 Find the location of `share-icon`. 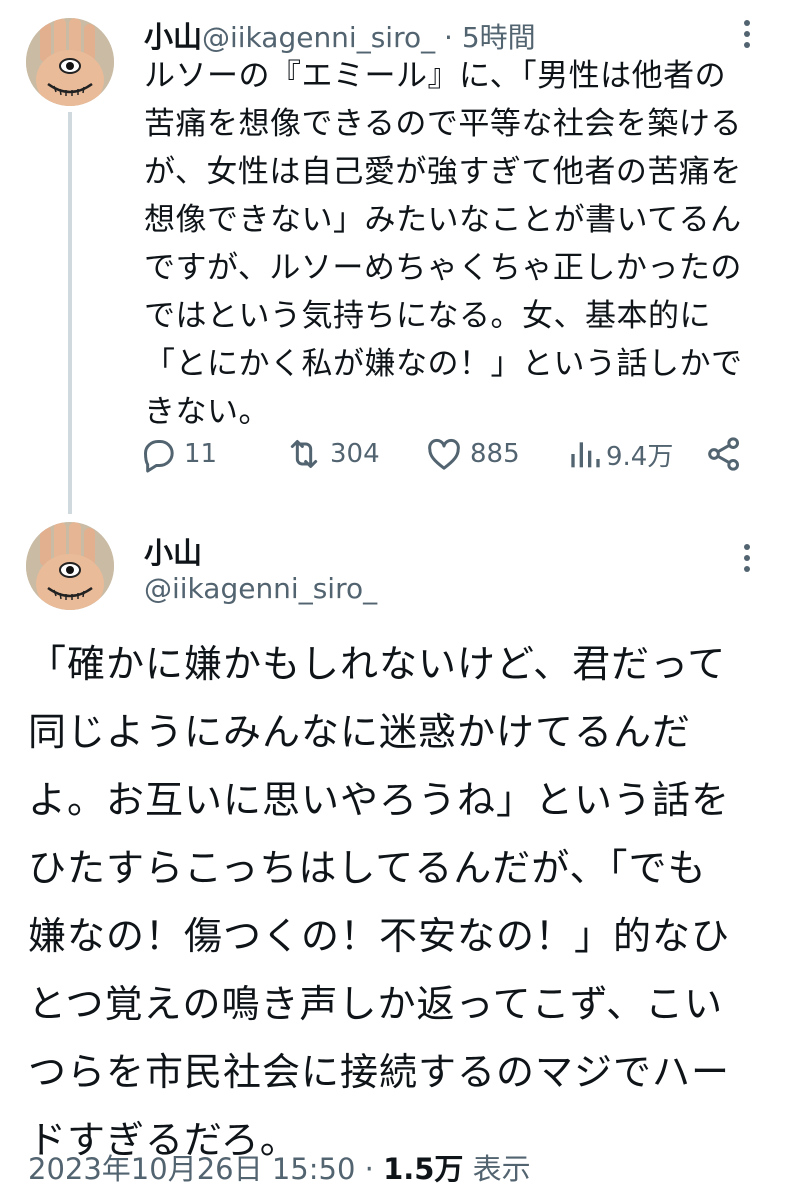

share-icon is located at coordinates (723, 454).